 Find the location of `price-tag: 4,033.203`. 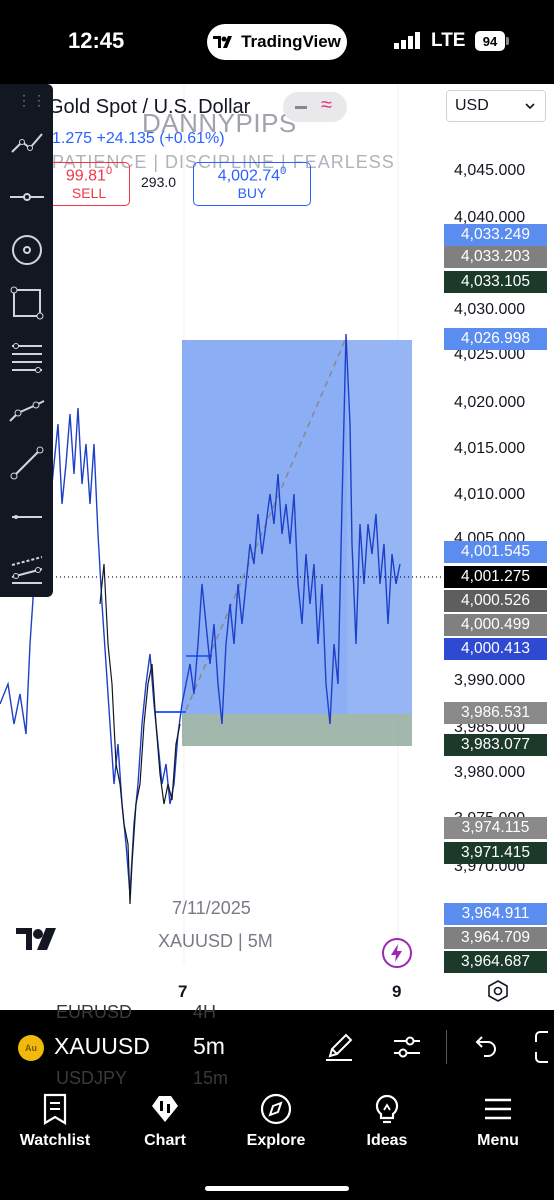

price-tag: 4,033.203 is located at coordinates (495, 257).